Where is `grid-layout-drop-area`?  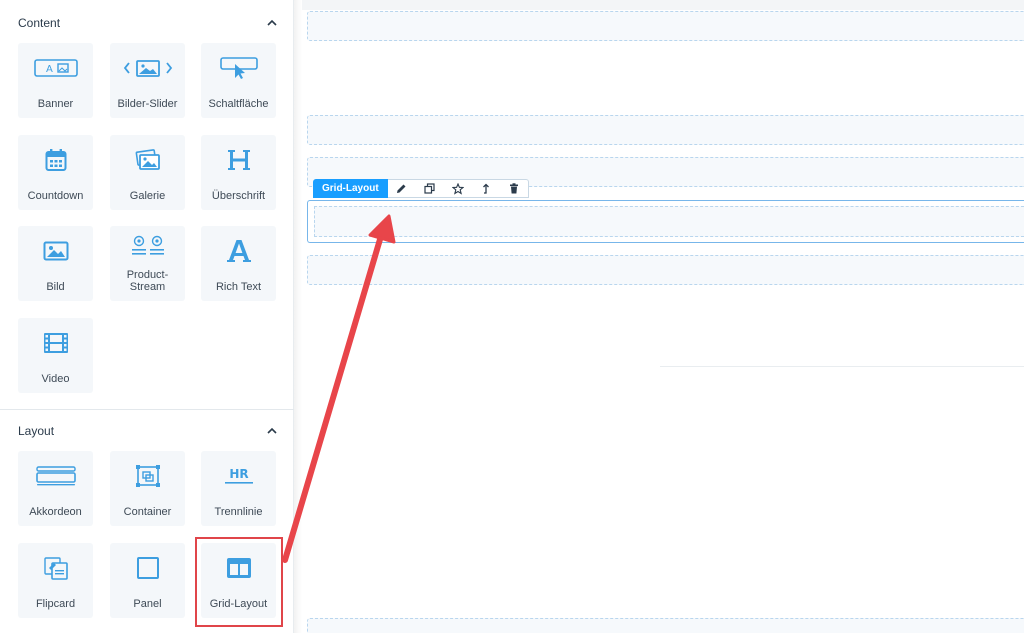
grid-layout-drop-area is located at coordinates (669, 221).